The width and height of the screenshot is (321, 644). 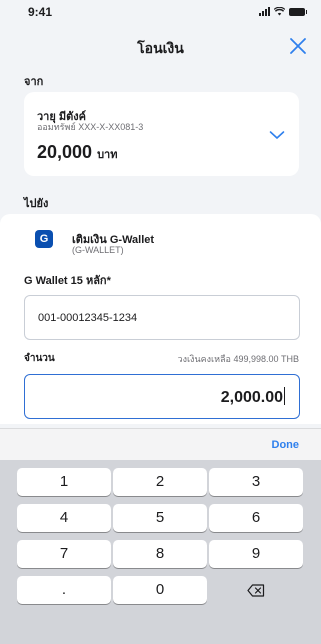 What do you see at coordinates (256, 482) in the screenshot?
I see `key-3: 3` at bounding box center [256, 482].